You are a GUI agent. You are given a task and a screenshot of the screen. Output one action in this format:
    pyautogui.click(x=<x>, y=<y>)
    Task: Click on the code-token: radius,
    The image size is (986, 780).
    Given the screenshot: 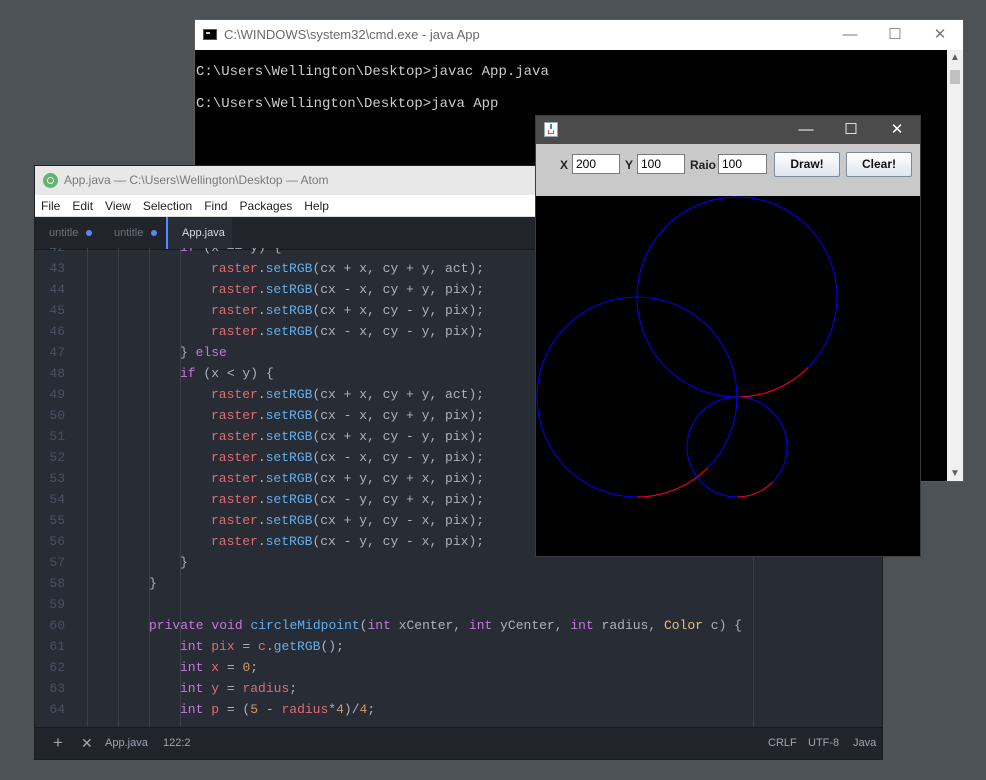 What is the action you would take?
    pyautogui.click(x=628, y=625)
    